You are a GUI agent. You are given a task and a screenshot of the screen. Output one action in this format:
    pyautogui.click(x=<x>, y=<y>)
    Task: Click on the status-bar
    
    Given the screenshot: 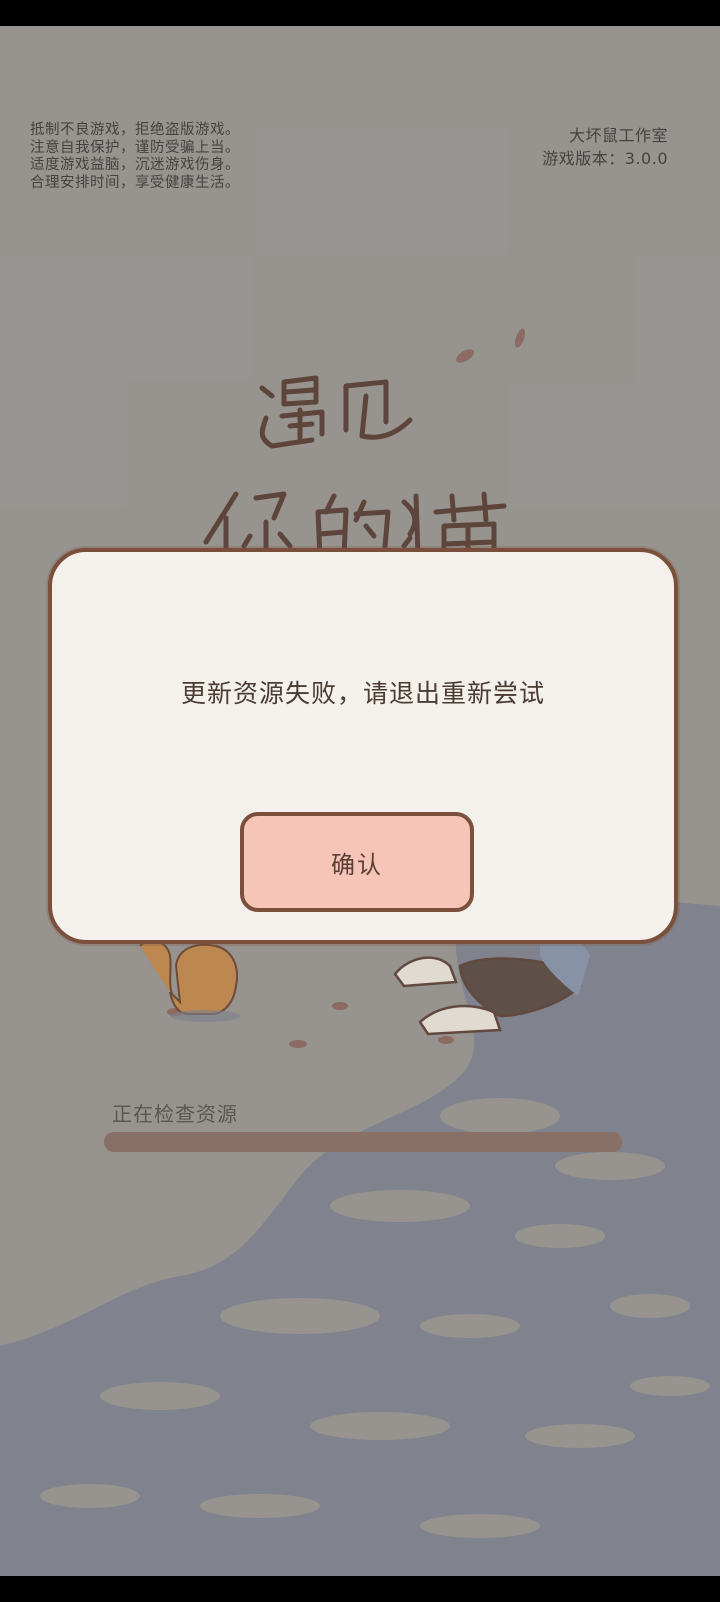 What is the action you would take?
    pyautogui.click(x=360, y=13)
    